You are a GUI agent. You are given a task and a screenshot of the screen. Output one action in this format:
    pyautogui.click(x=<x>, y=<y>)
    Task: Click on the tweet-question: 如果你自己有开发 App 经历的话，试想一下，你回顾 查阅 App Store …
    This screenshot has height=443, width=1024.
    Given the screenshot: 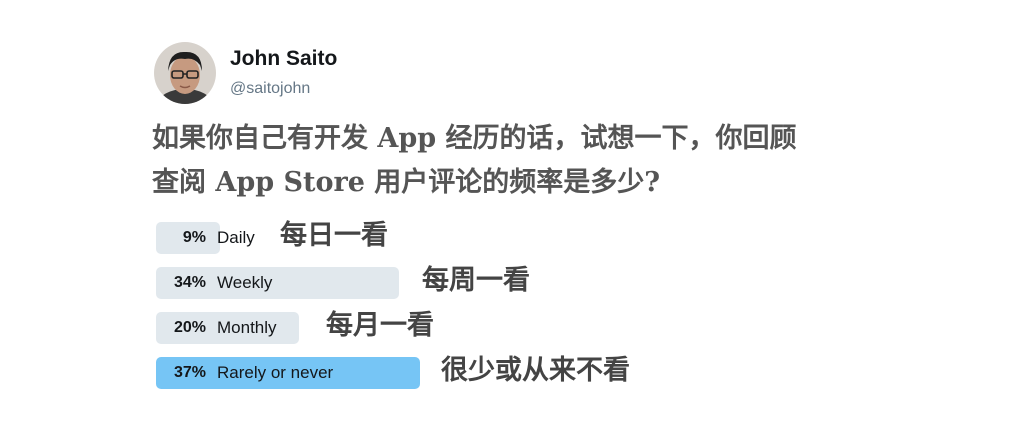 What is the action you would take?
    pyautogui.click(x=532, y=161)
    